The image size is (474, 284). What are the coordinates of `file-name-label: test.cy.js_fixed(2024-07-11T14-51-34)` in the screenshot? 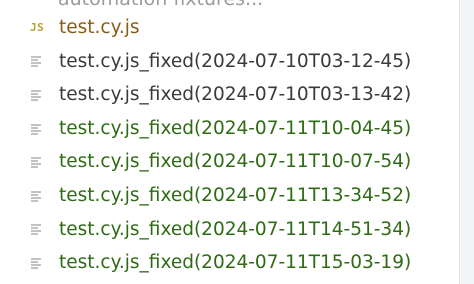 It's located at (235, 229).